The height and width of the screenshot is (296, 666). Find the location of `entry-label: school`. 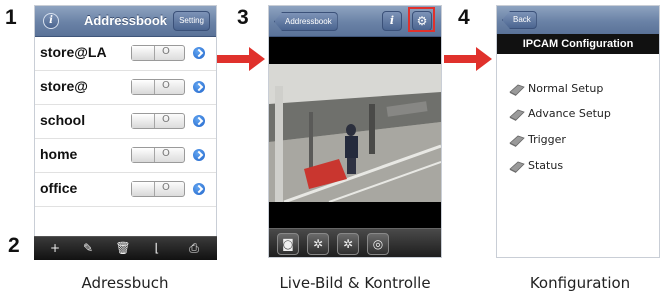

entry-label: school is located at coordinates (63, 120).